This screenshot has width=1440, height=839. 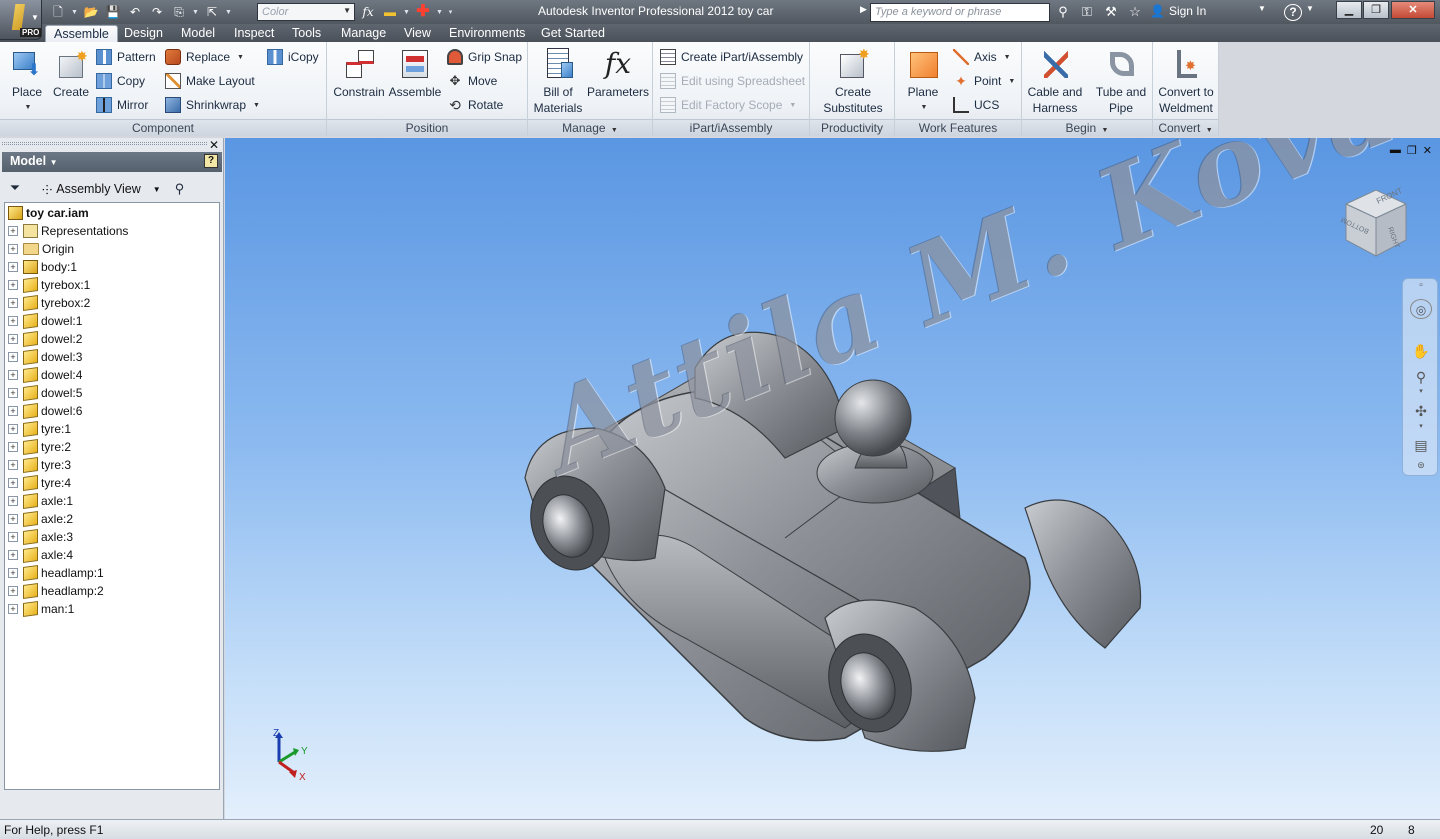 What do you see at coordinates (112, 591) in the screenshot?
I see `tree-node: + headlamp:2` at bounding box center [112, 591].